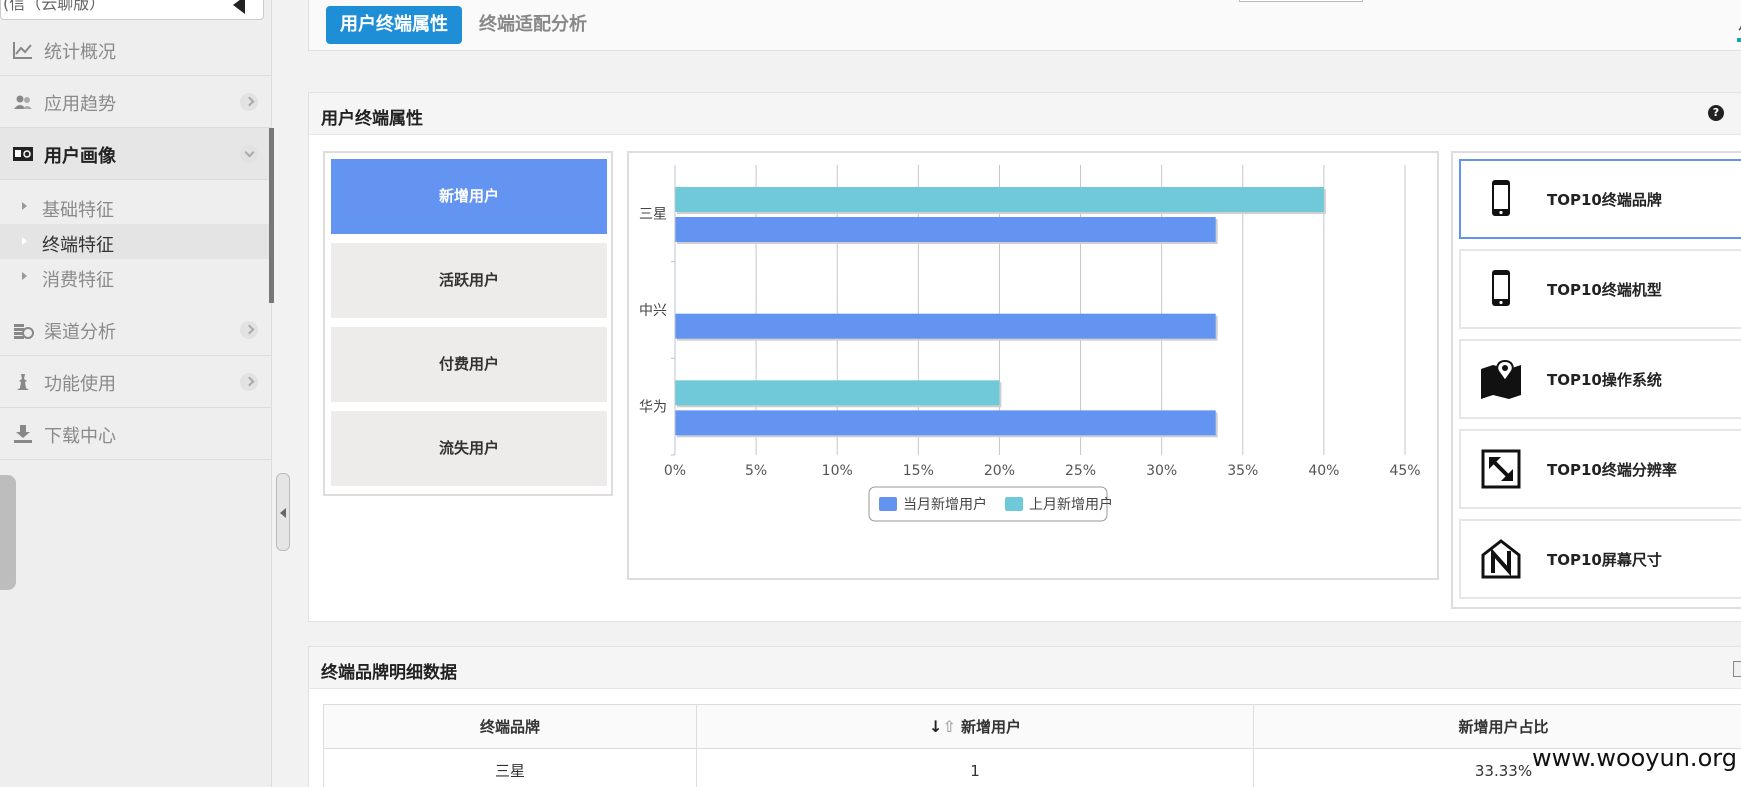  Describe the element at coordinates (23, 382) in the screenshot. I see `chess-icon` at that location.